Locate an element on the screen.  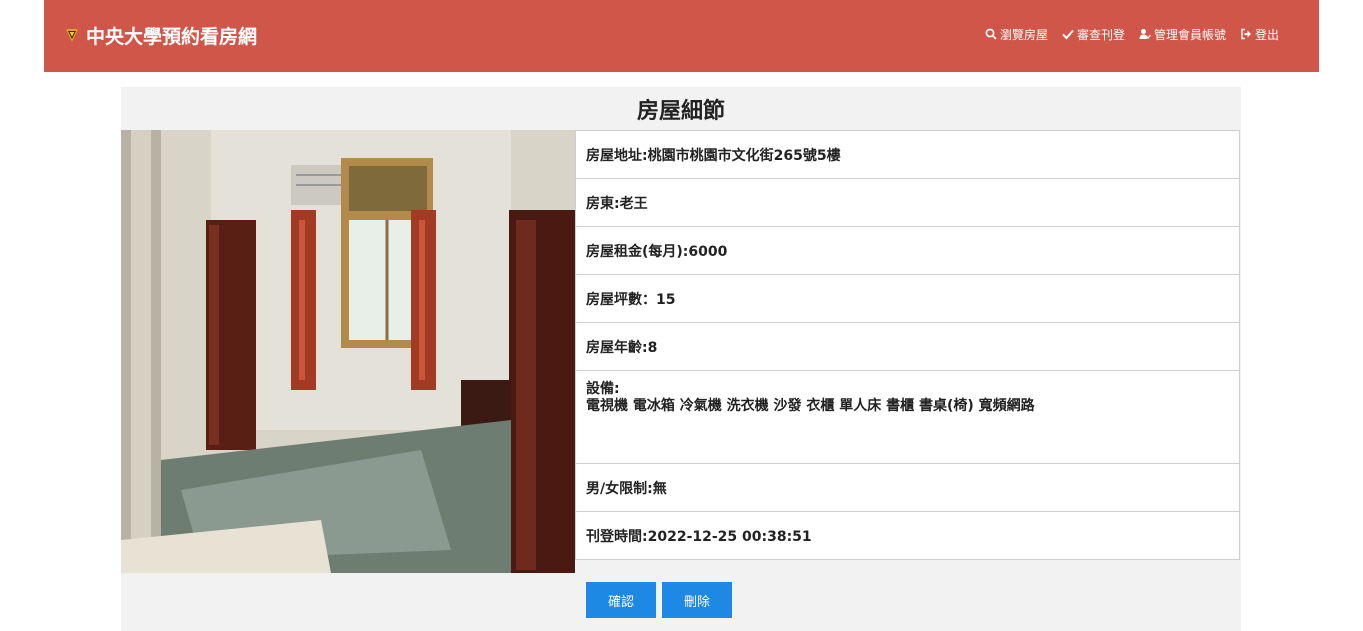
nav-links: 瀏覽房屋 審查刊登 管理會員帳號 登出 is located at coordinates (1132, 34).